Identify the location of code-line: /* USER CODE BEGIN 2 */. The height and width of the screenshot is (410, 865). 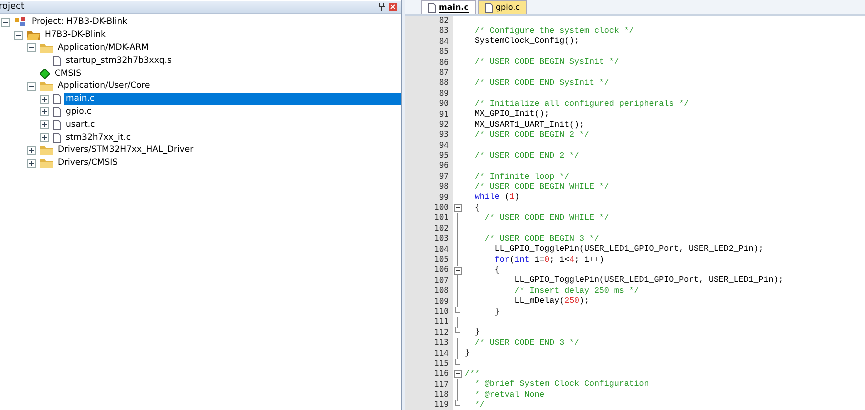
(532, 135).